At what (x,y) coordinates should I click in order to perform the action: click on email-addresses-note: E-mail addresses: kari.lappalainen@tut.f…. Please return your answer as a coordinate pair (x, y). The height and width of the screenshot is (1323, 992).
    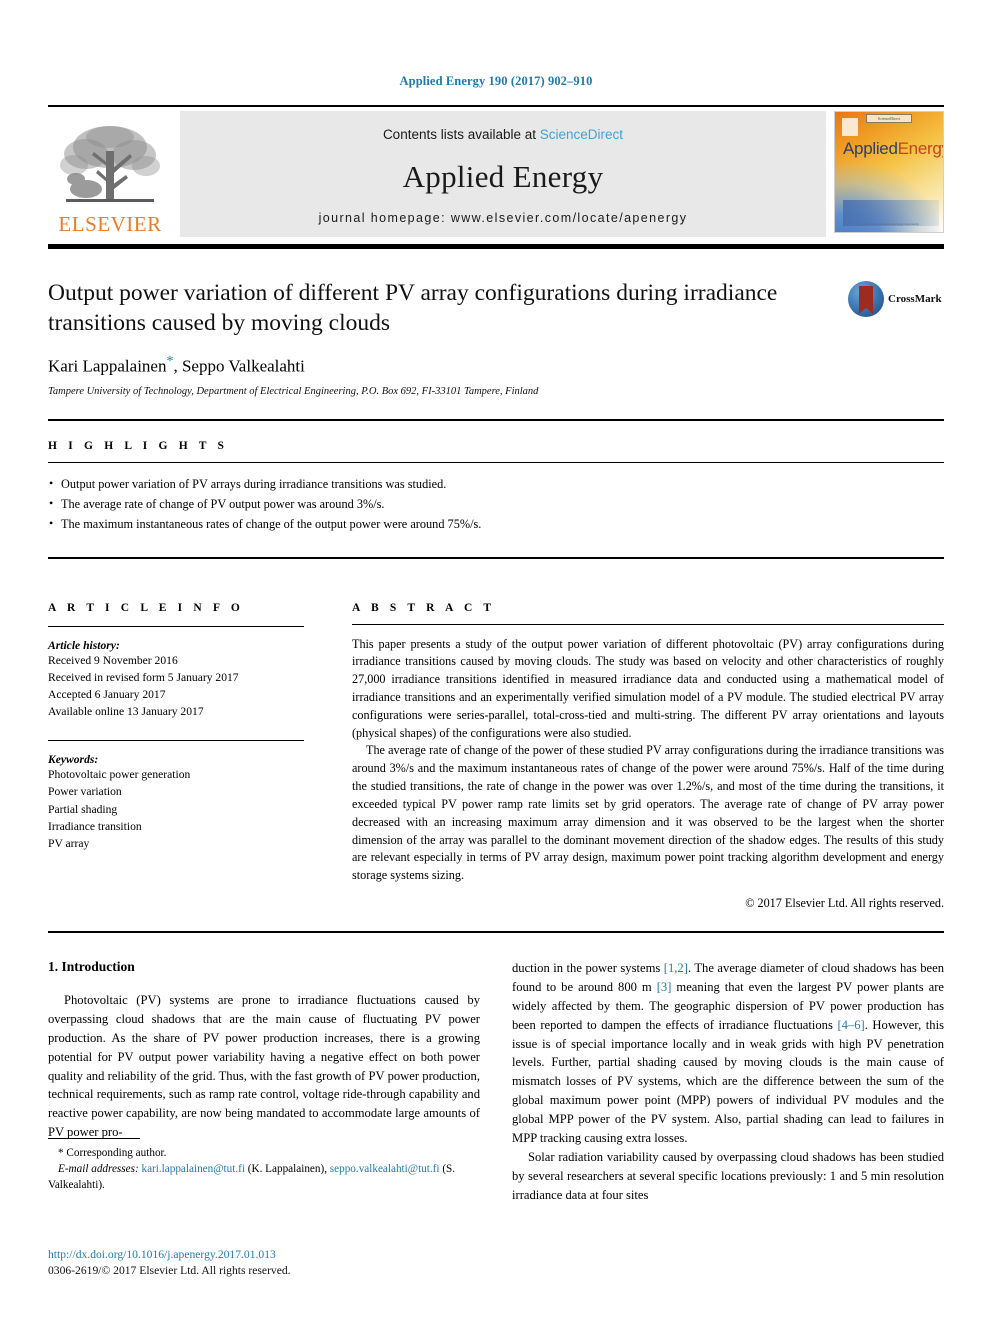
    Looking at the image, I should click on (264, 1177).